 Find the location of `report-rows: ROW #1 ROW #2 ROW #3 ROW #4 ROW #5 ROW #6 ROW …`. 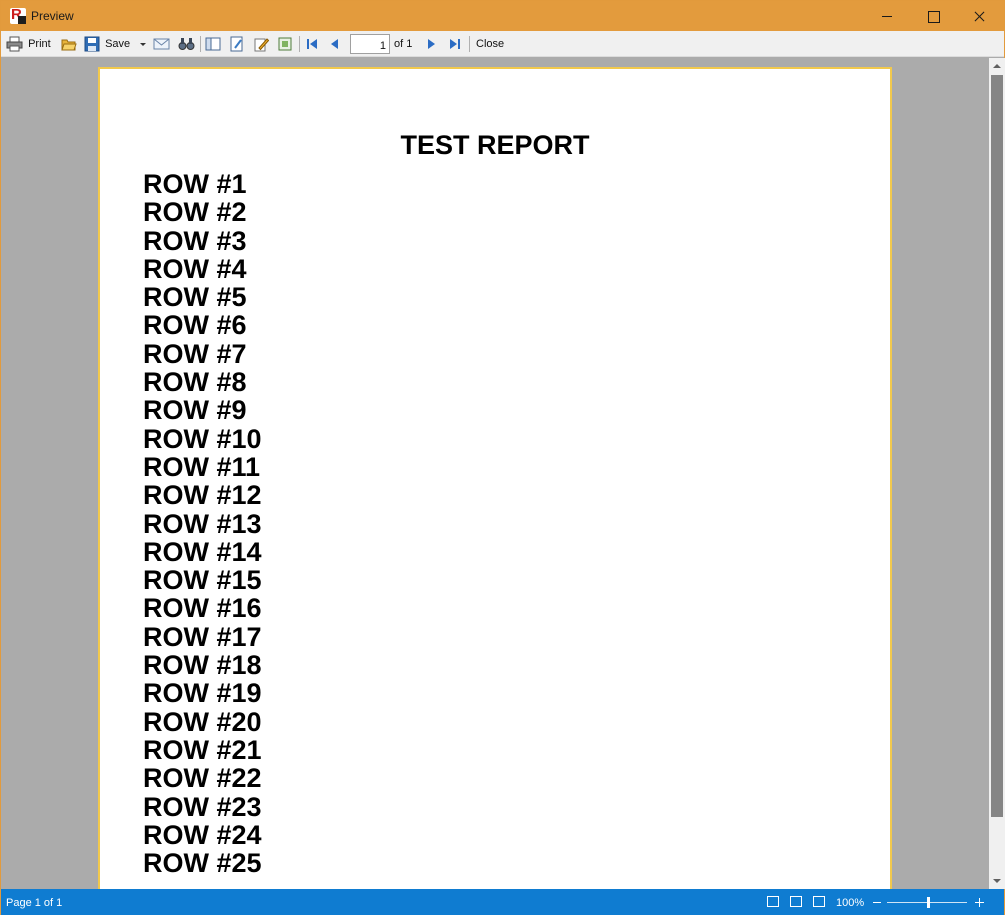

report-rows: ROW #1 ROW #2 ROW #3 ROW #4 ROW #5 ROW #6 ROW … is located at coordinates (202, 524).